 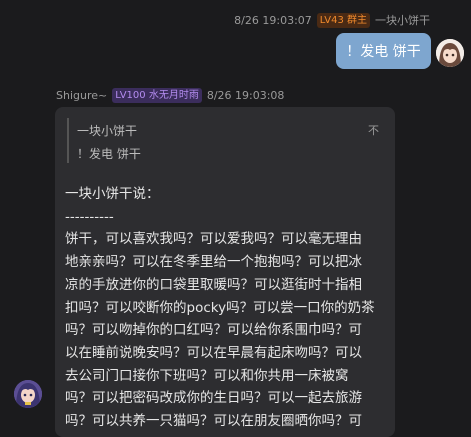 I want to click on incoming-timestamp: 8/26 19:03:08, so click(x=245, y=95).